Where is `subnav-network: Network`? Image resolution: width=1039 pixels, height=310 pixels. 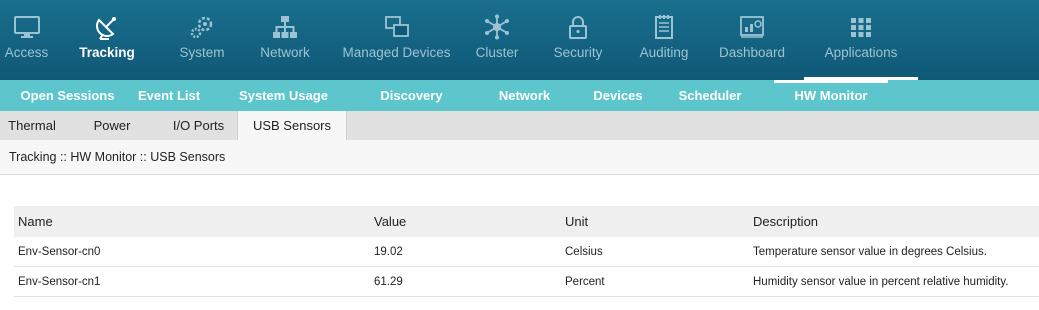
subnav-network: Network is located at coordinates (524, 95).